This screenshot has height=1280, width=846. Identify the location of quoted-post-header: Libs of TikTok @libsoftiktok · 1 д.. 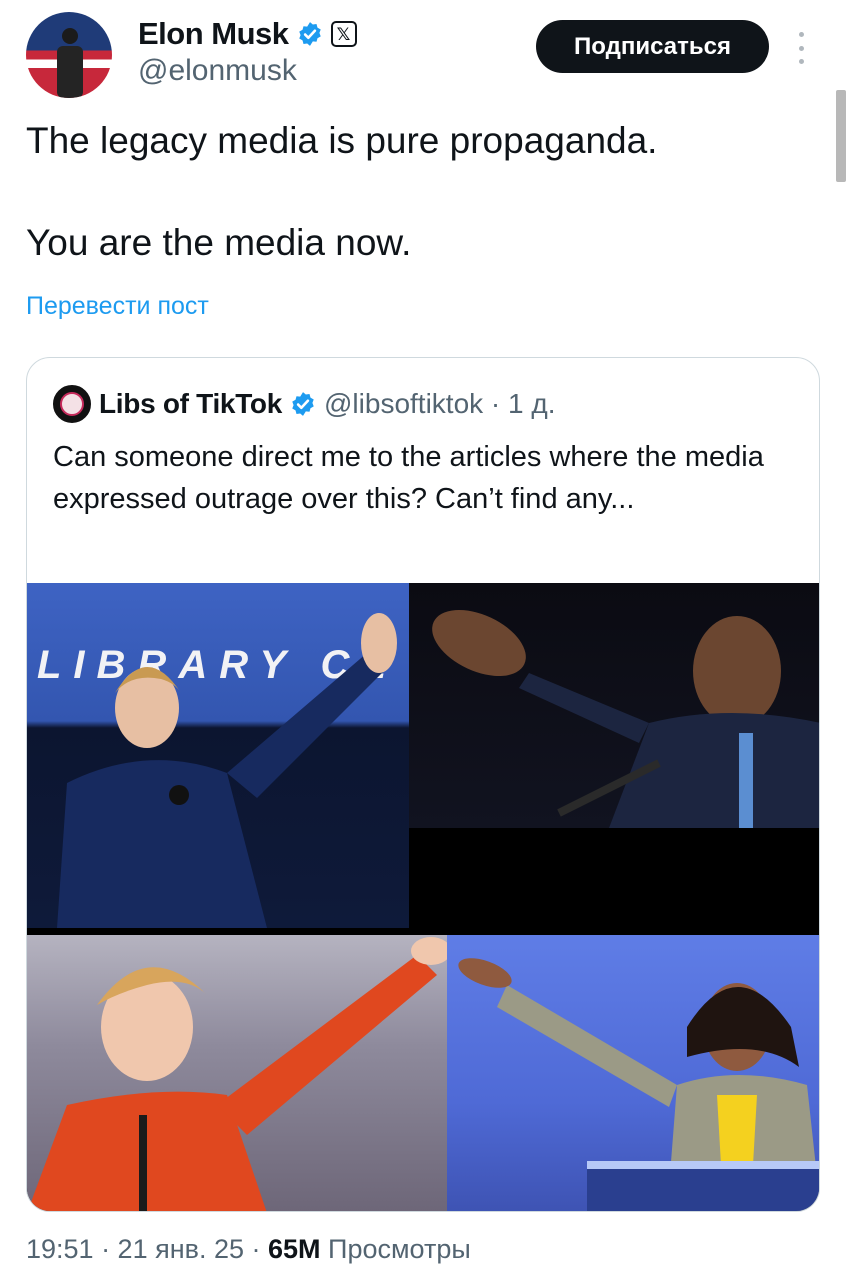
(304, 404).